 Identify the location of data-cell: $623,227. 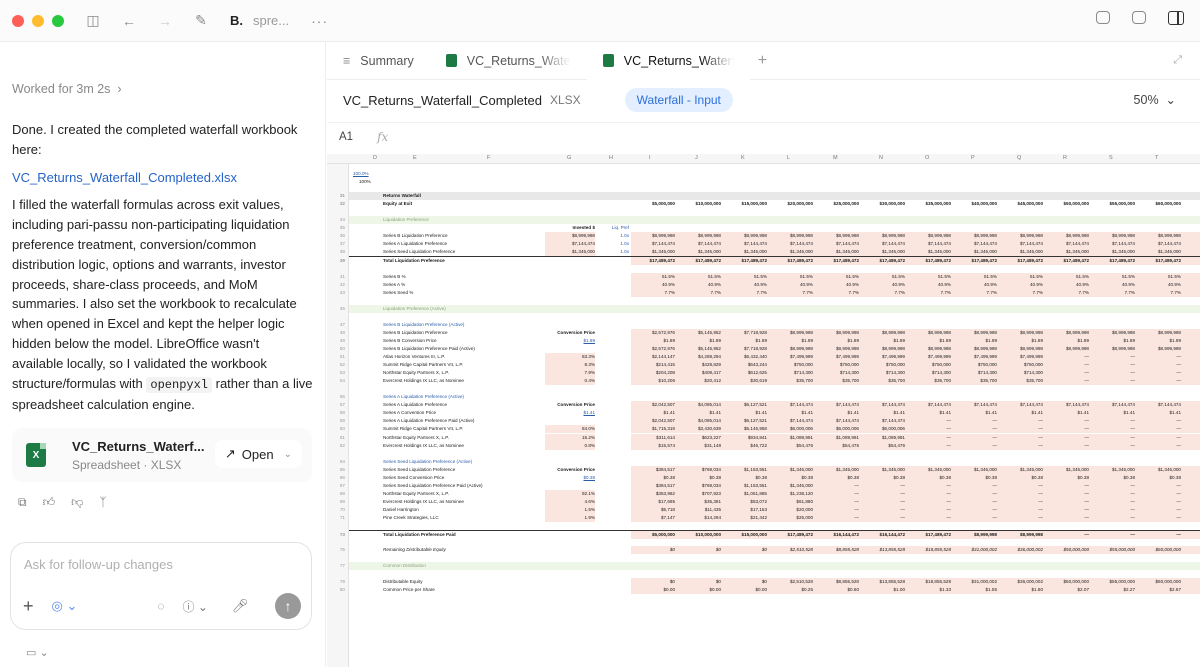
(699, 438).